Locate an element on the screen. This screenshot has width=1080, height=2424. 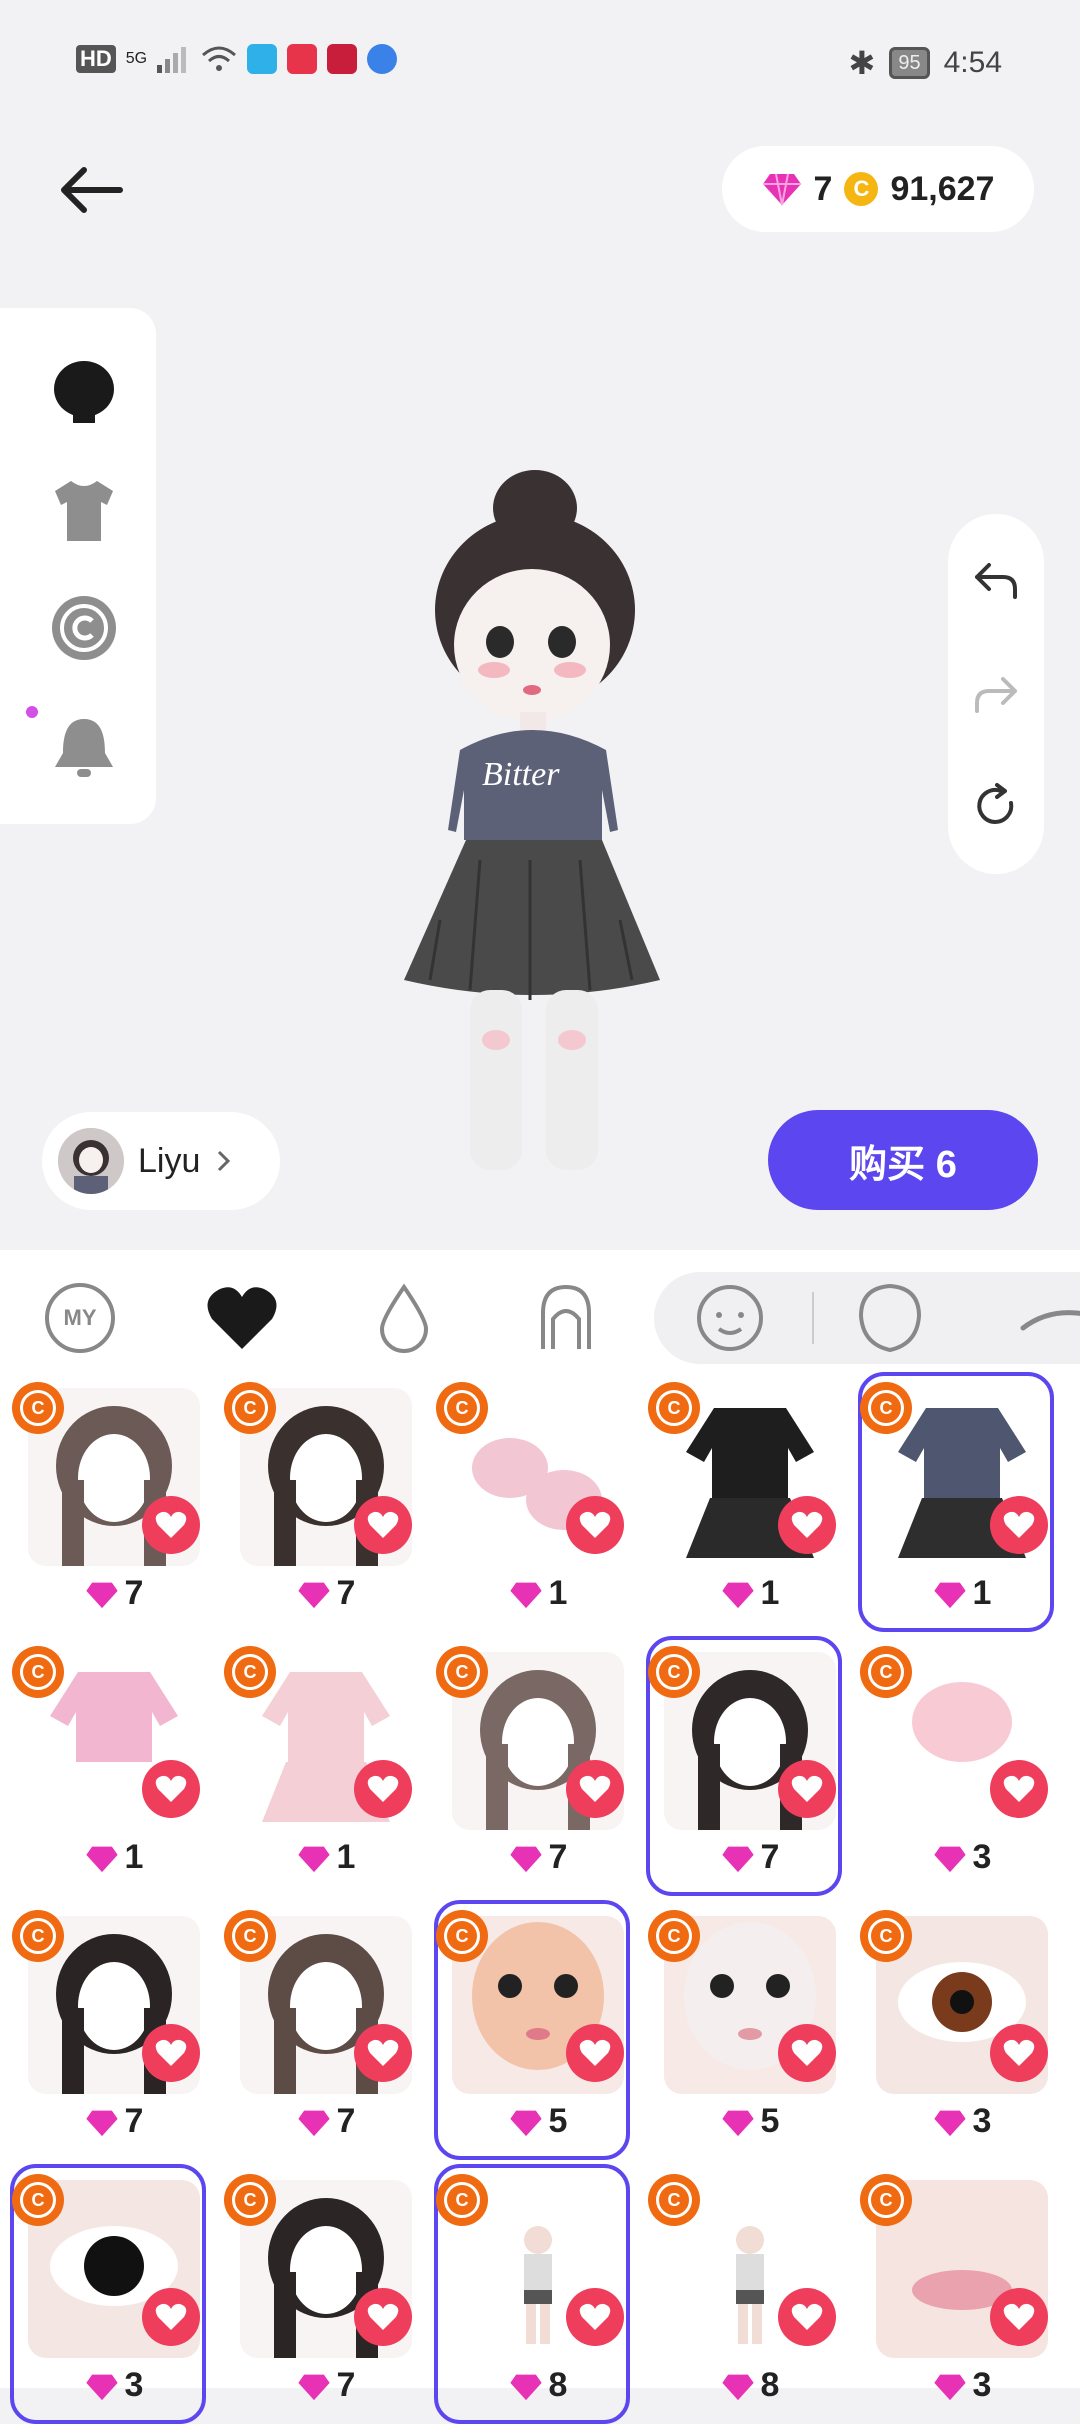
tab-eyebrow is located at coordinates (1047, 1318).